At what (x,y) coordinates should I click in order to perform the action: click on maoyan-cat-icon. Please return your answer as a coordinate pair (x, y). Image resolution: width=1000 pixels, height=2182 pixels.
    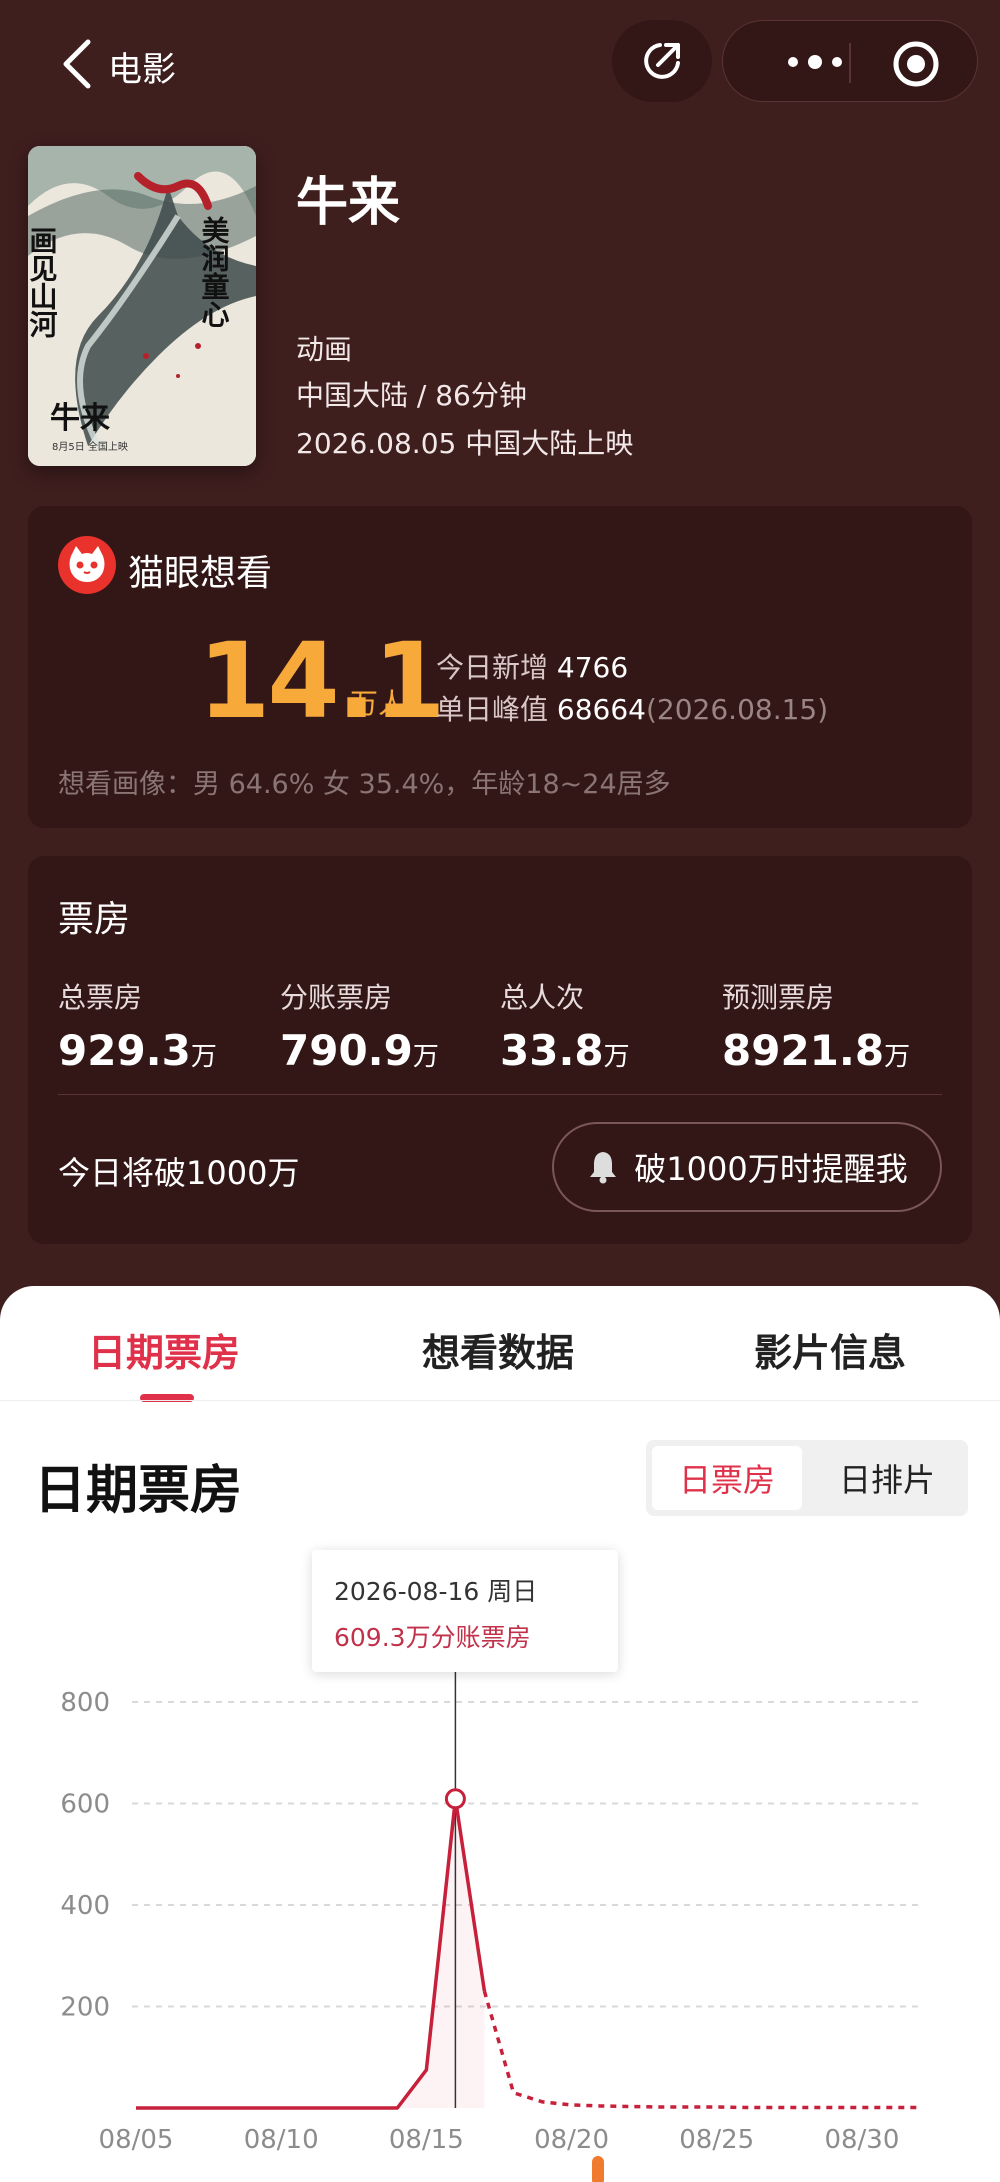
    Looking at the image, I should click on (87, 565).